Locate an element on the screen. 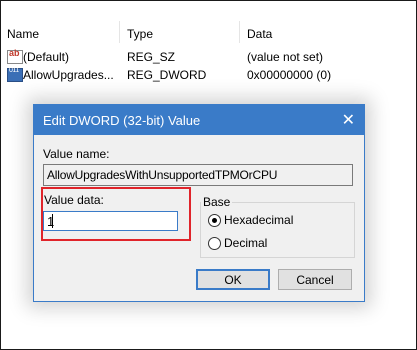  string-value-icon: ab is located at coordinates (15, 56).